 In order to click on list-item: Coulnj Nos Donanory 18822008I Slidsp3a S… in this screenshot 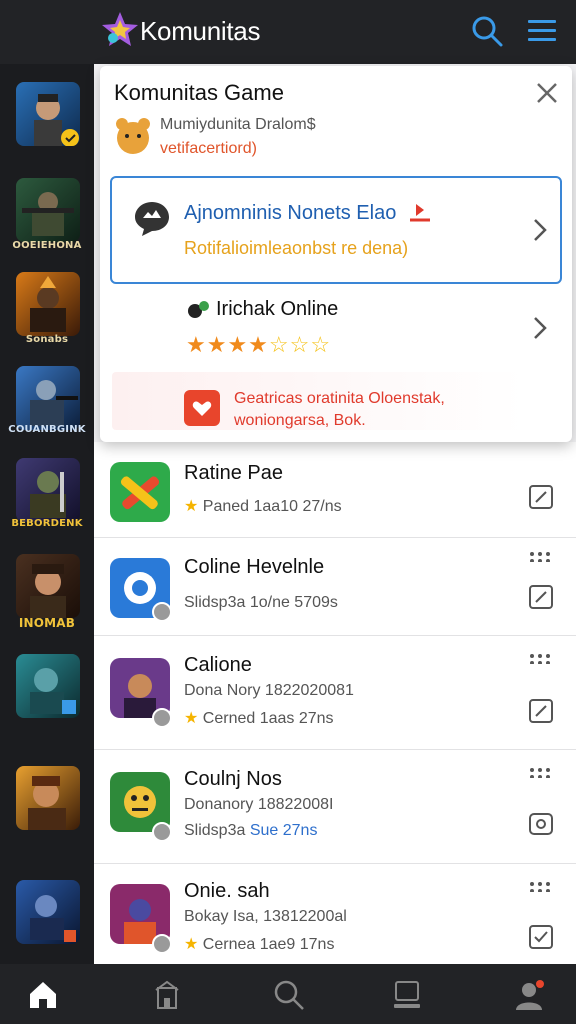, I will do `click(335, 807)`.